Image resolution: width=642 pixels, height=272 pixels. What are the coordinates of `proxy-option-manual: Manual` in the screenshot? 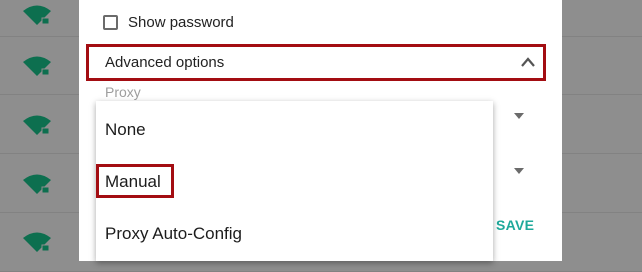 It's located at (133, 182).